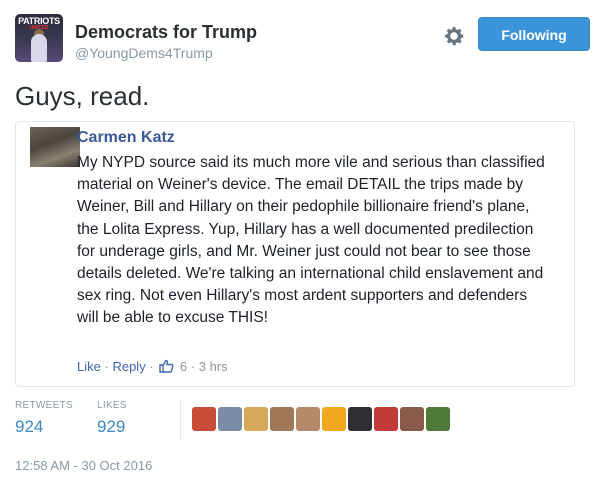 Image resolution: width=605 pixels, height=491 pixels. I want to click on retweets-label: RETWEETS, so click(44, 405).